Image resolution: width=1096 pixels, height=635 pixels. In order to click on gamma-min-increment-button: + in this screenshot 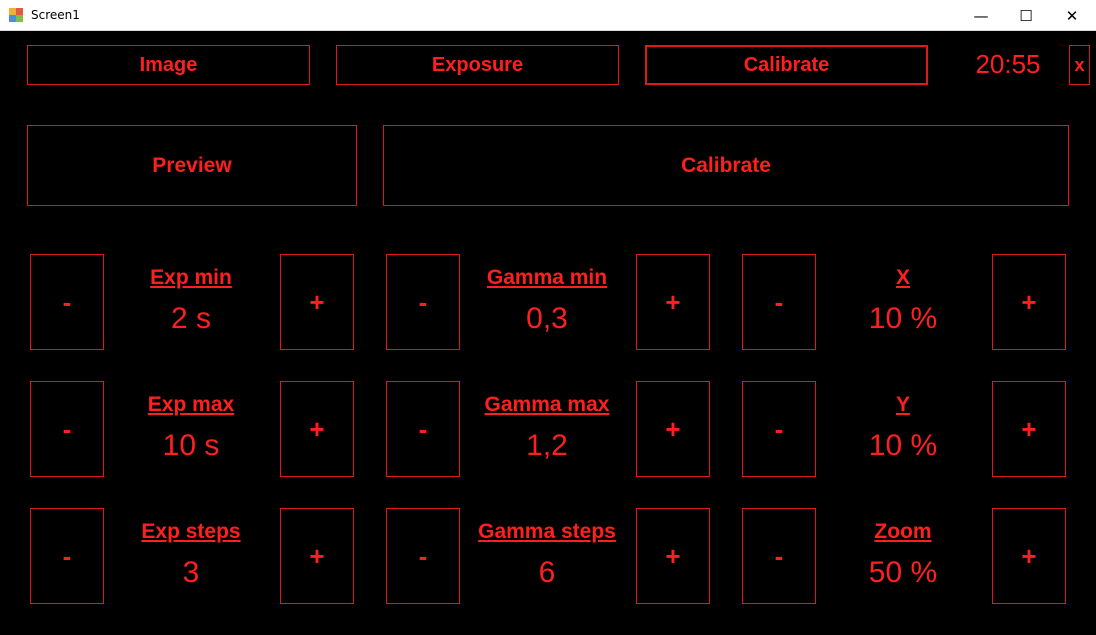, I will do `click(673, 302)`.